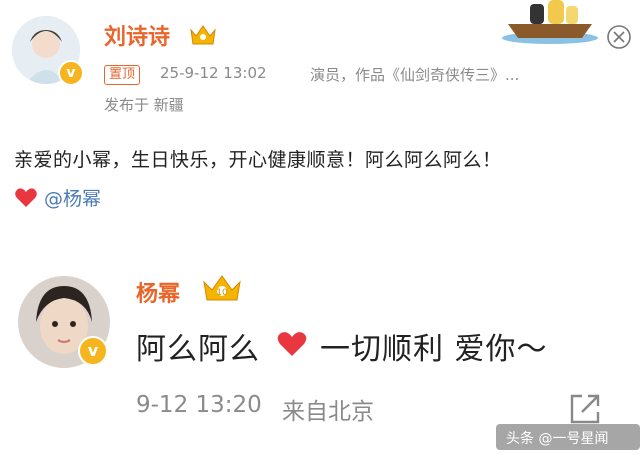  I want to click on svg-text: 10, so click(222, 293).